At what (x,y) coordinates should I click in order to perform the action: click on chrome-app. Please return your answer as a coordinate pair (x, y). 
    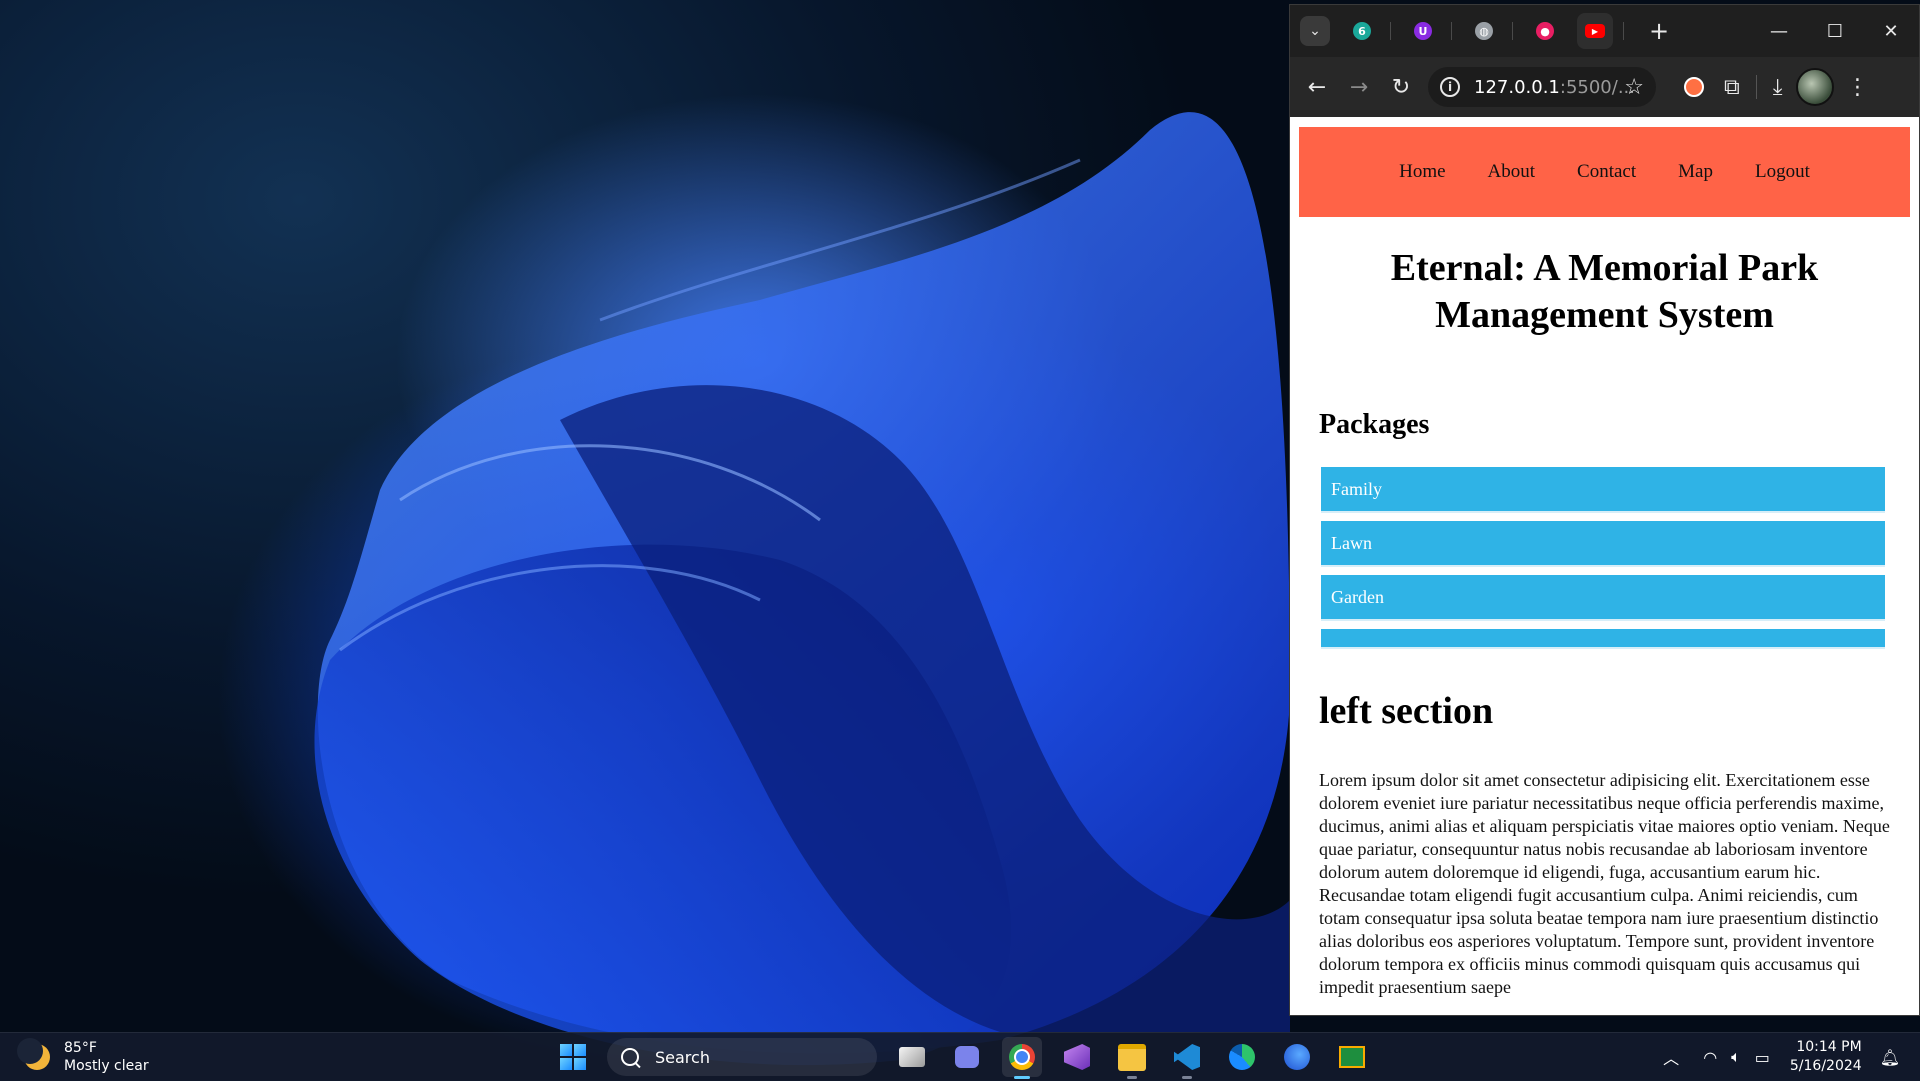
    Looking at the image, I should click on (1022, 1058).